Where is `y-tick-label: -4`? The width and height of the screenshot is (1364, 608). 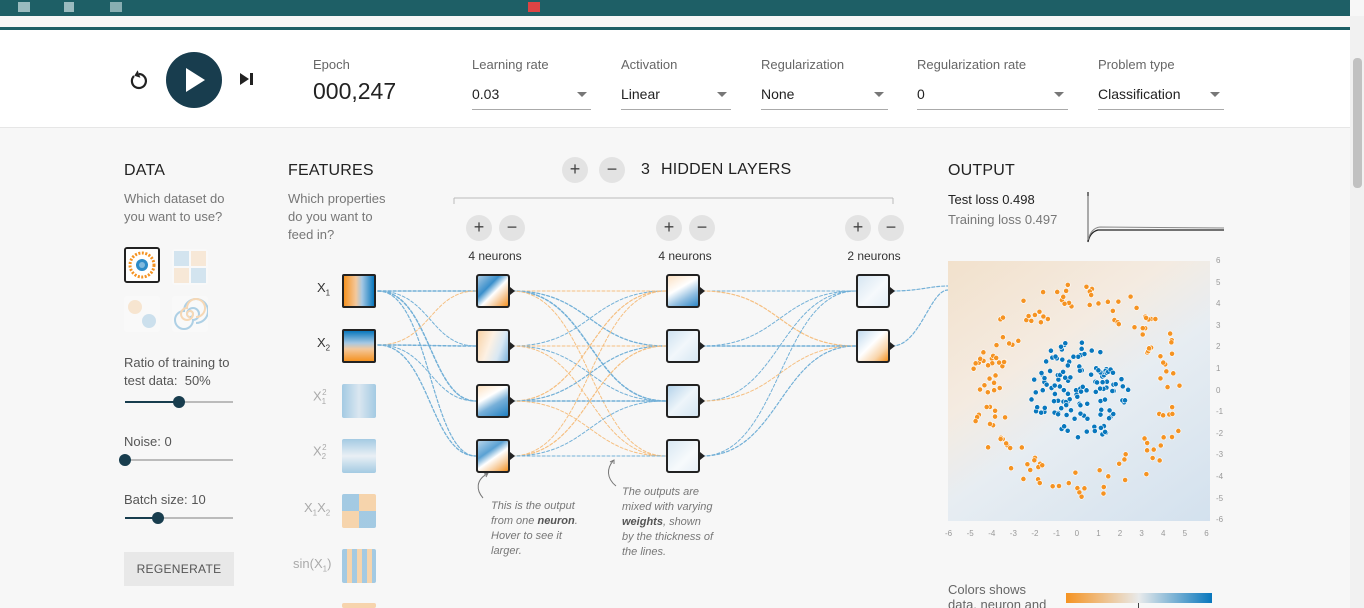 y-tick-label: -4 is located at coordinates (1220, 476).